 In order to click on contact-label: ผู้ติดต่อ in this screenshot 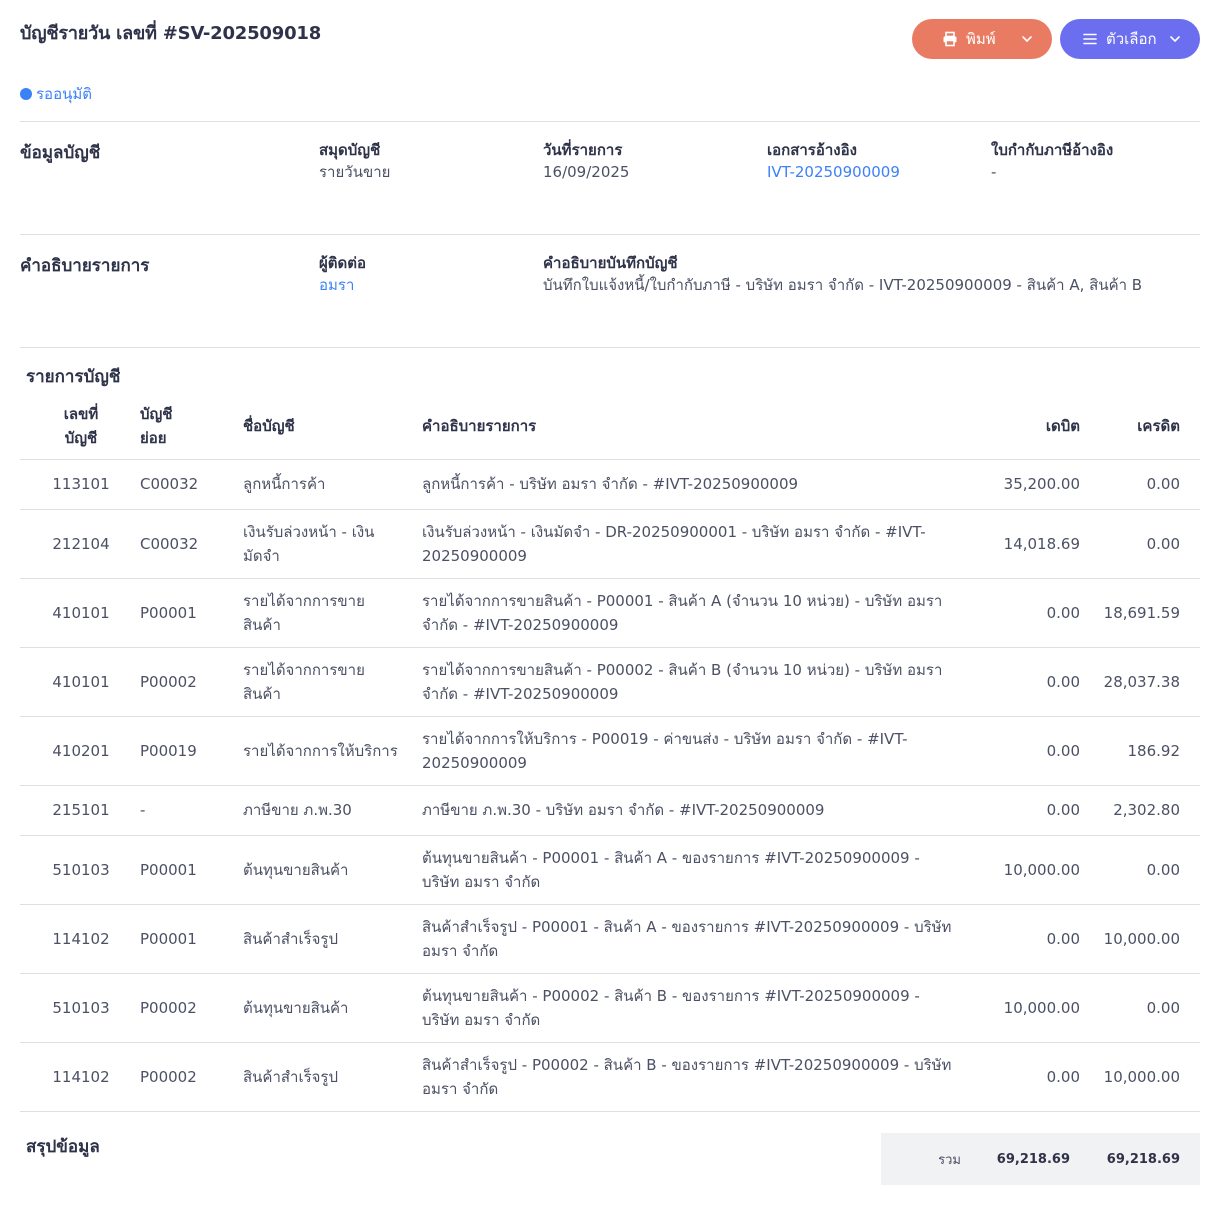, I will do `click(343, 263)`.